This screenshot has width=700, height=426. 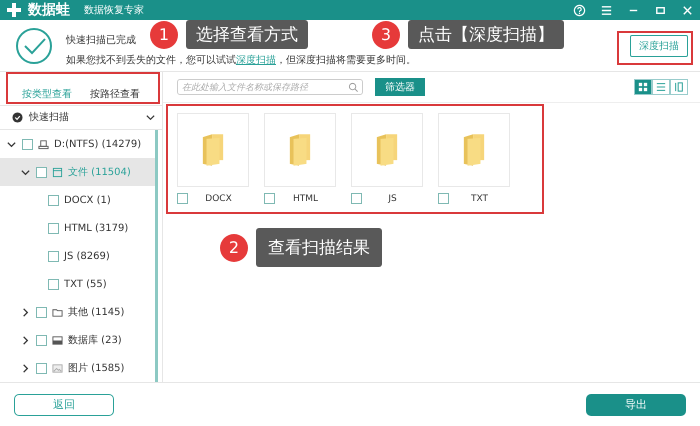 What do you see at coordinates (386, 34) in the screenshot?
I see `step-number-badge: 3` at bounding box center [386, 34].